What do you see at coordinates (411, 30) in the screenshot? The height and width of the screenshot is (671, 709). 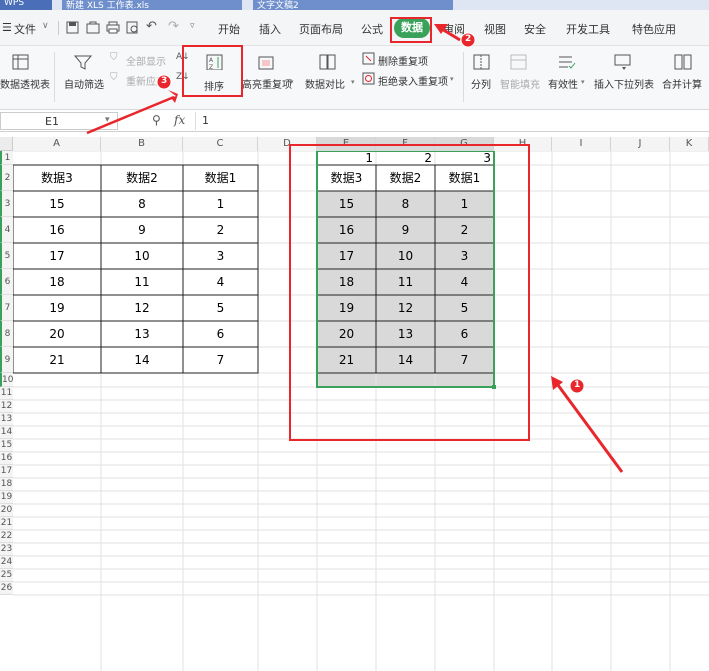 I see `highlight-box-data-tab` at bounding box center [411, 30].